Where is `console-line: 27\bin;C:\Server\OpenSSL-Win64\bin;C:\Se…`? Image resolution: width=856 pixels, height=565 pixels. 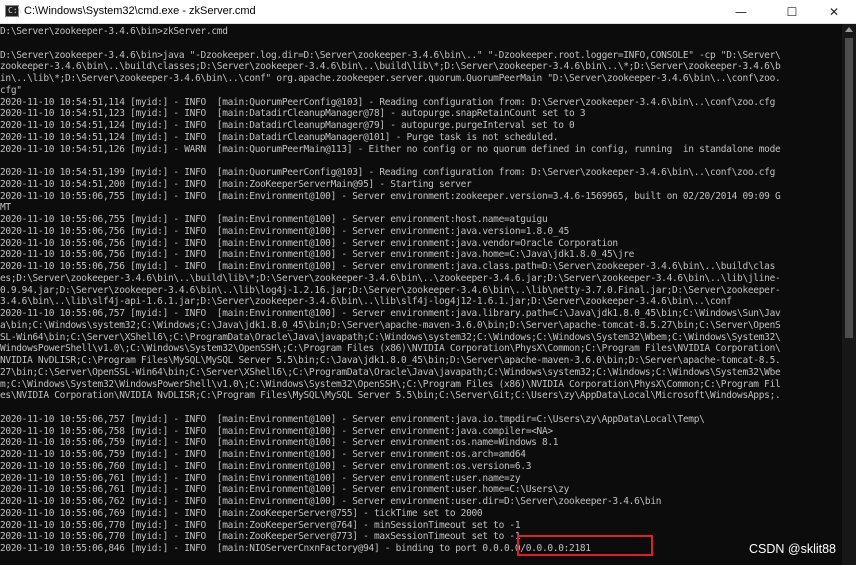 console-line: 27\bin;C:\Server\OpenSSL-Win64\bin;C:\Se… is located at coordinates (390, 372).